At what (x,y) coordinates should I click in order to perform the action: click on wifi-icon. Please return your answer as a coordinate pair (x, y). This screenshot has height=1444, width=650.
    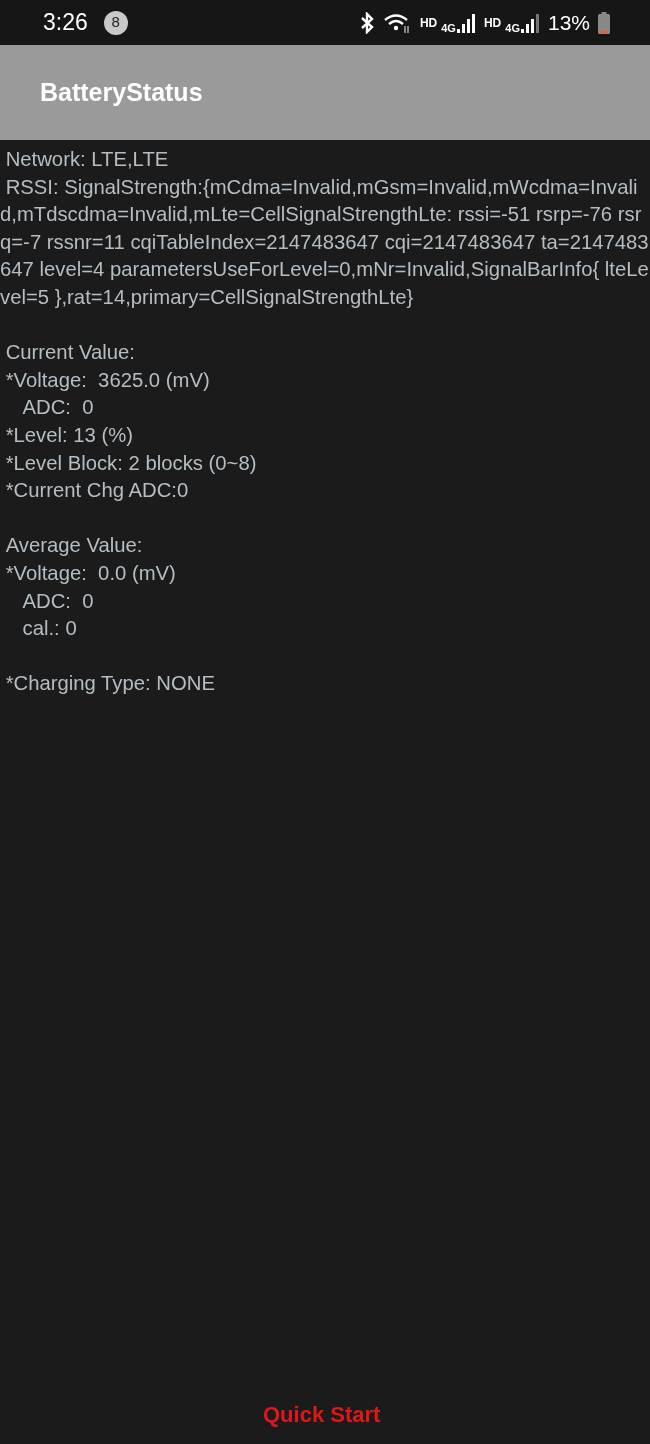
    Looking at the image, I should click on (397, 22).